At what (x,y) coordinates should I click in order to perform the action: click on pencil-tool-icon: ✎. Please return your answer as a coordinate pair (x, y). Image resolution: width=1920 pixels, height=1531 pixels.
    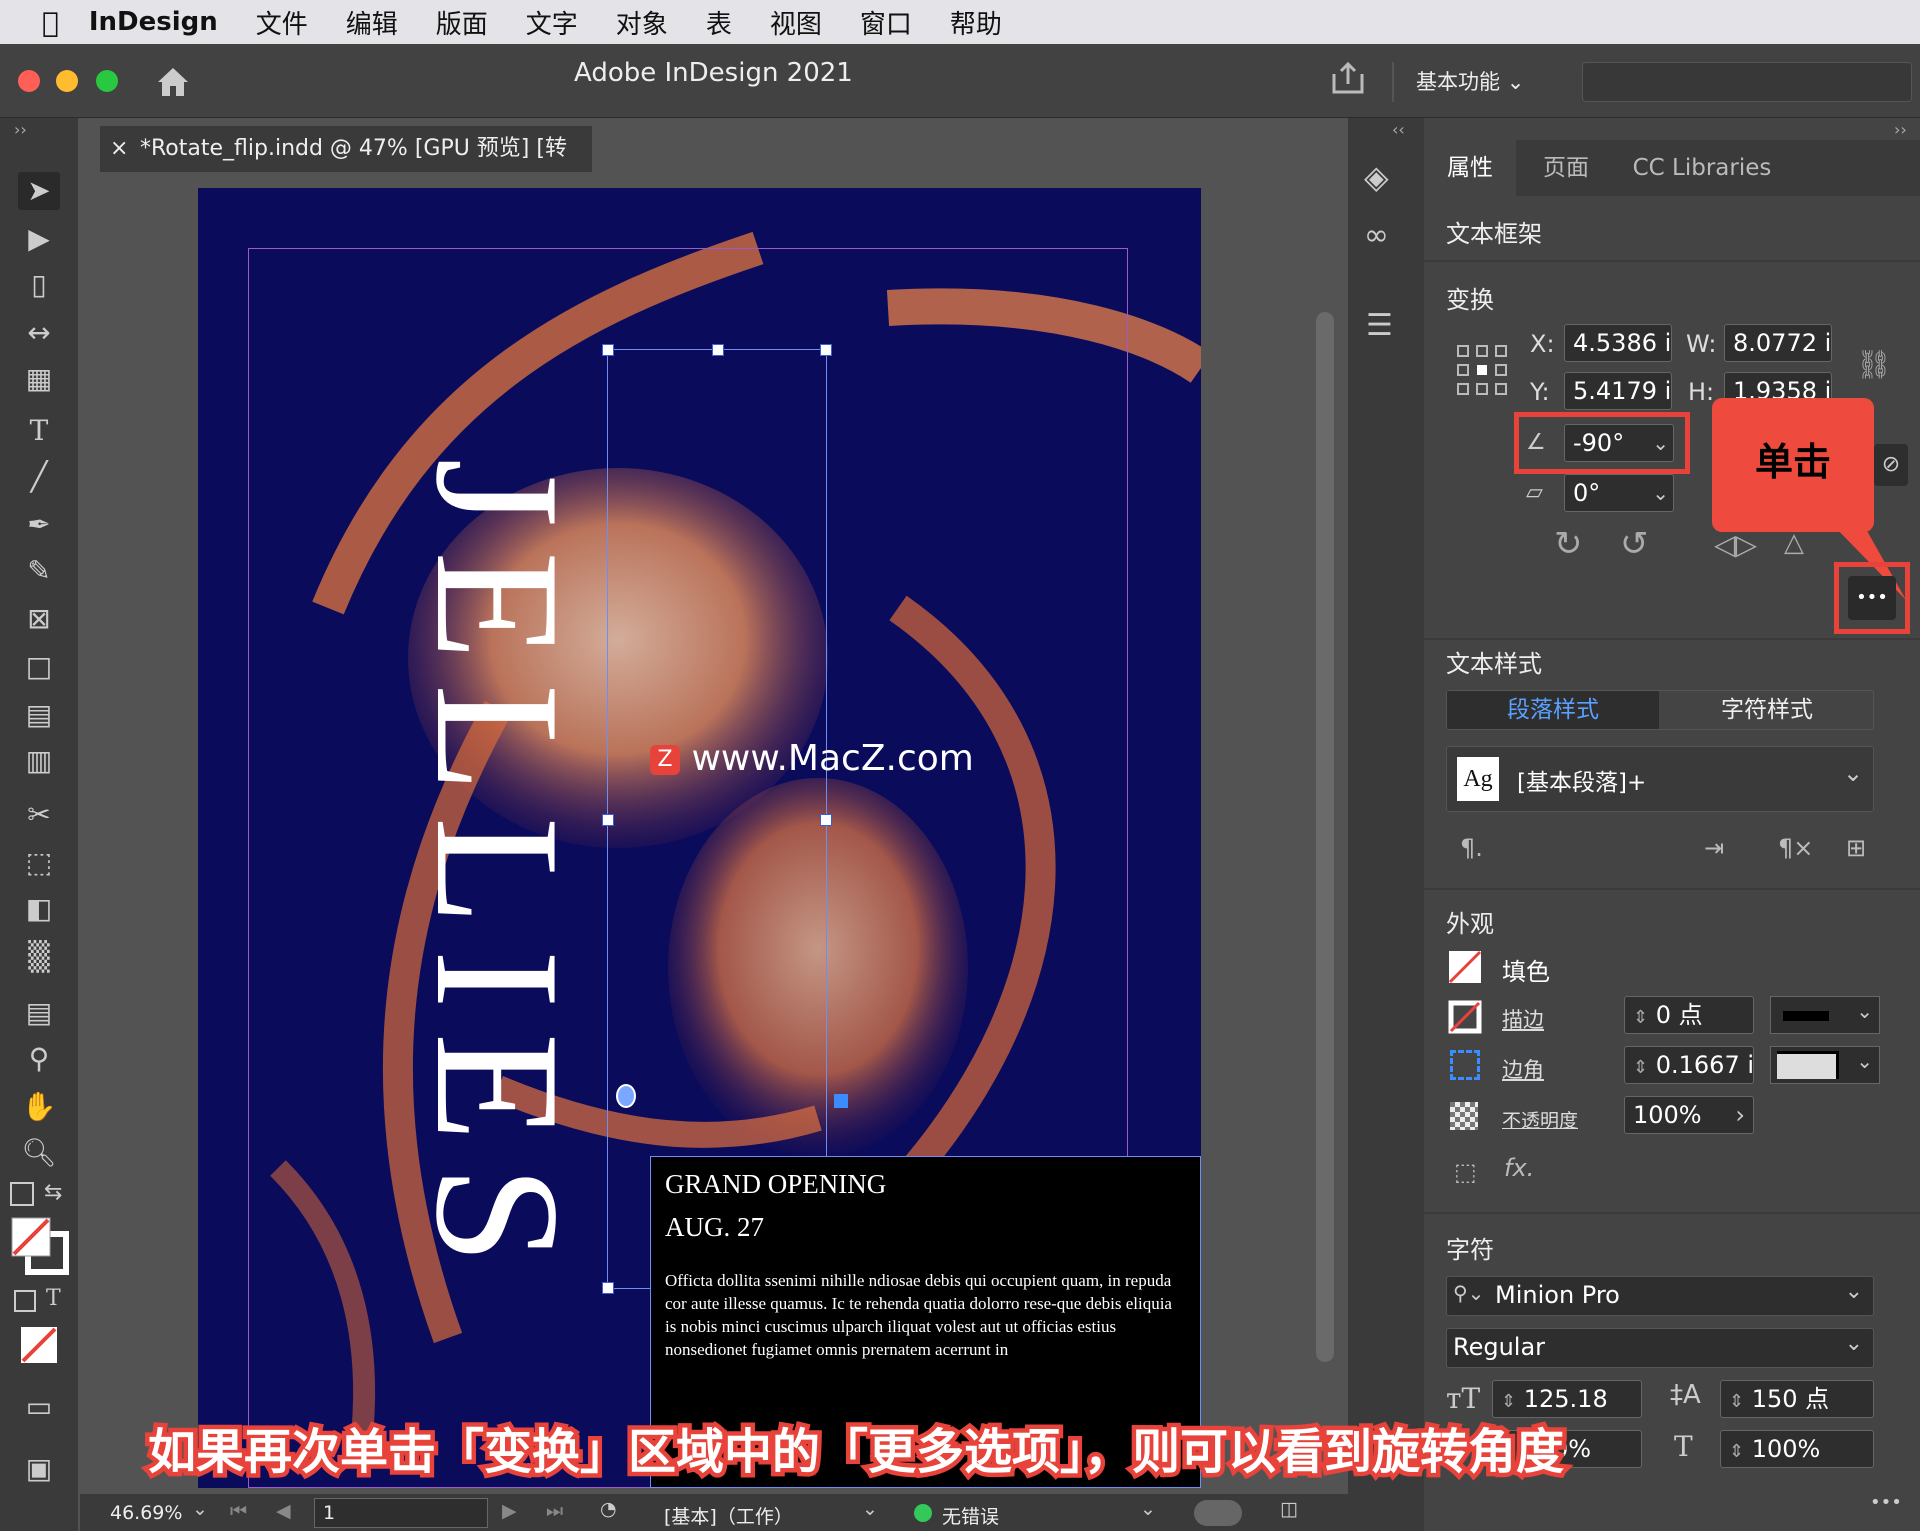
    Looking at the image, I should click on (39, 571).